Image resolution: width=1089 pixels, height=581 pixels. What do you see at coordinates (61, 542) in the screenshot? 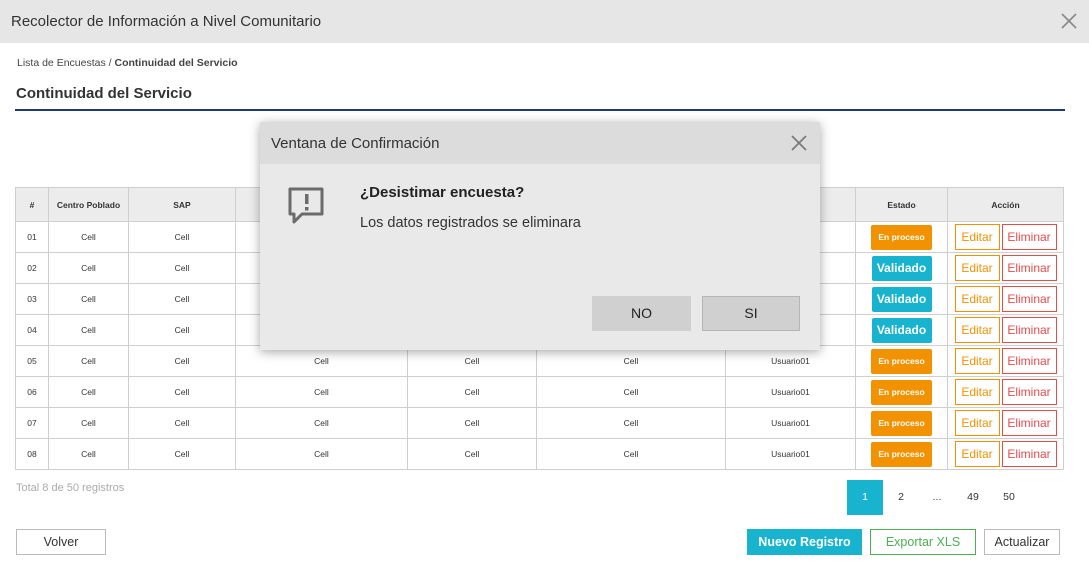
I see `back-button: Volver` at bounding box center [61, 542].